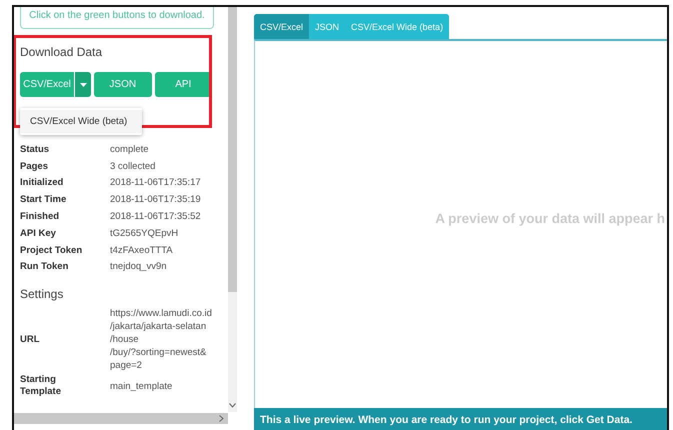 The width and height of the screenshot is (673, 430). What do you see at coordinates (232, 209) in the screenshot?
I see `vertical-scrollbar` at bounding box center [232, 209].